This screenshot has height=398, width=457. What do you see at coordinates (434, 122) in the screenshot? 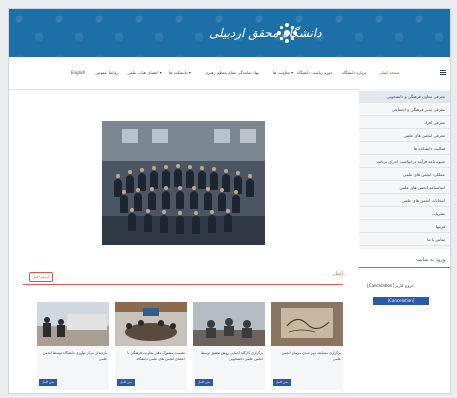
I see `sidebar-item-label: معرفی افراد` at bounding box center [434, 122].